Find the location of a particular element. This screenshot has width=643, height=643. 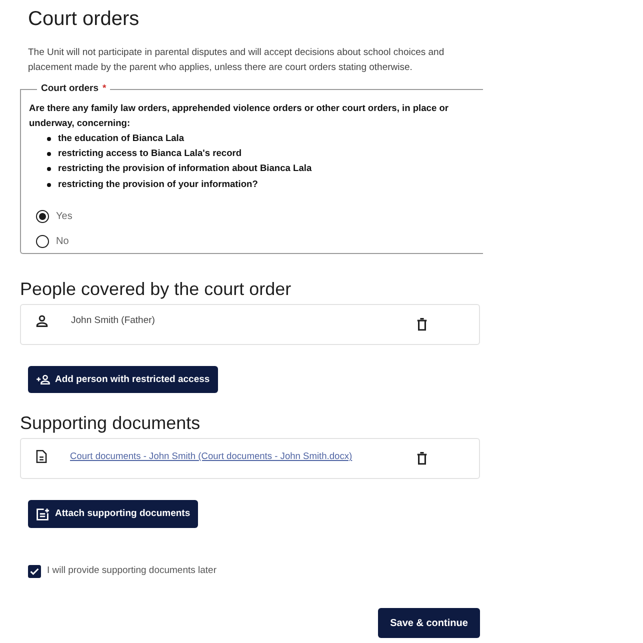

attach-documents-button: Attach supporting documents is located at coordinates (113, 514).